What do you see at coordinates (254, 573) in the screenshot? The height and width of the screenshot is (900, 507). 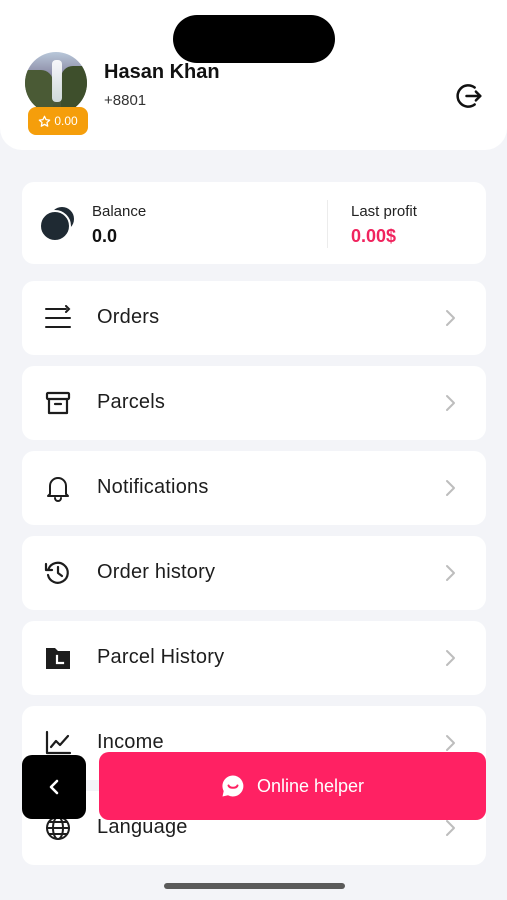 I see `menu-item-order-history: Order history` at bounding box center [254, 573].